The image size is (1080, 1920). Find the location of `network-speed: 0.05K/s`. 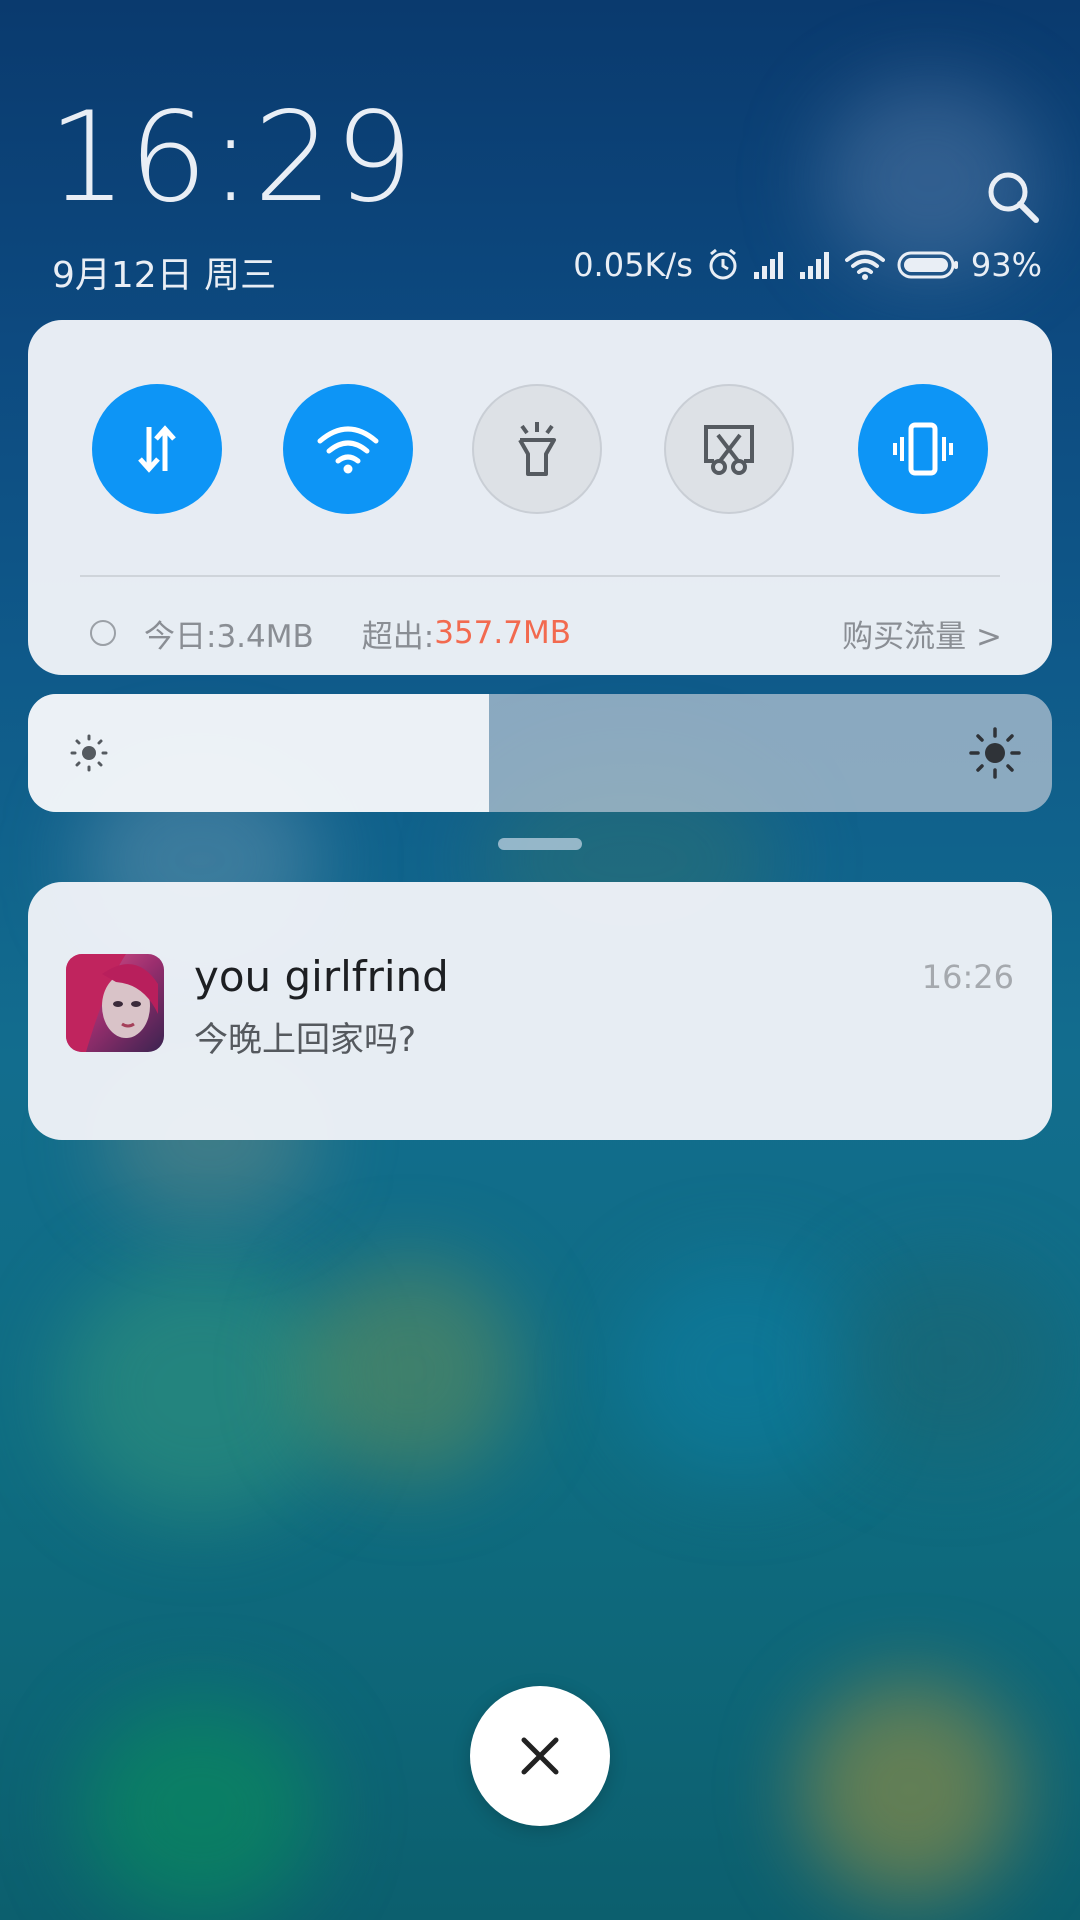

network-speed: 0.05K/s is located at coordinates (633, 265).